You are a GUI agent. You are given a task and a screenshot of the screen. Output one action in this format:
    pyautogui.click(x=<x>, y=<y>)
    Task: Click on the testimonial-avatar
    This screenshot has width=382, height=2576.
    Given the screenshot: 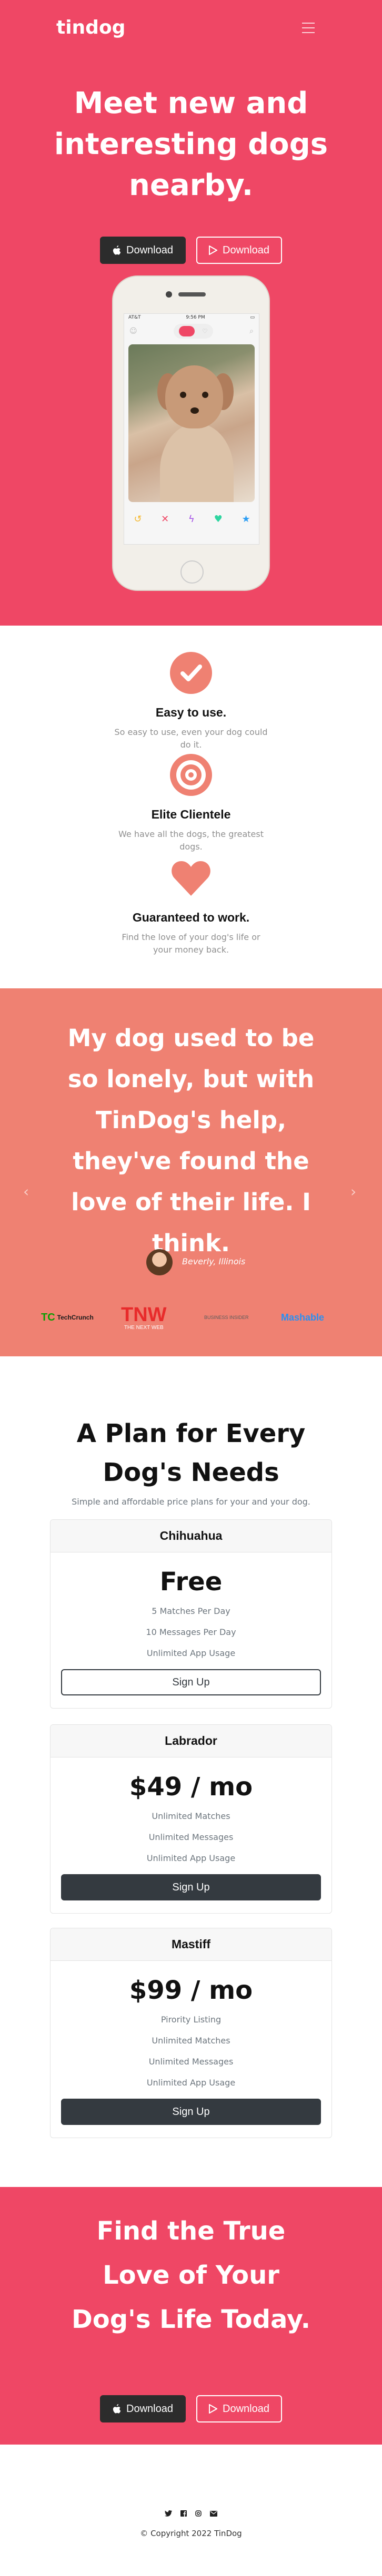 What is the action you would take?
    pyautogui.click(x=159, y=1262)
    